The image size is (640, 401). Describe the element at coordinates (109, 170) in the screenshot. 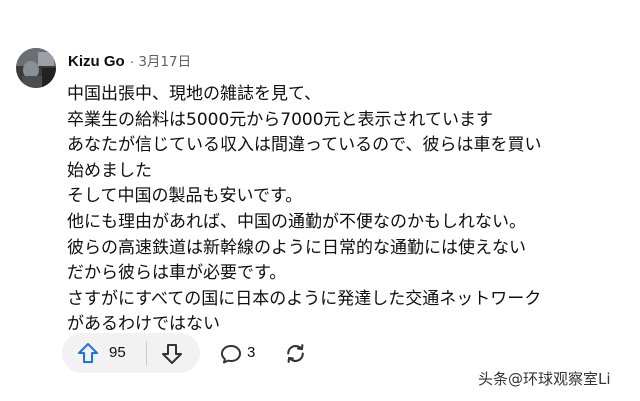

I see `comment-line: 始めました` at that location.